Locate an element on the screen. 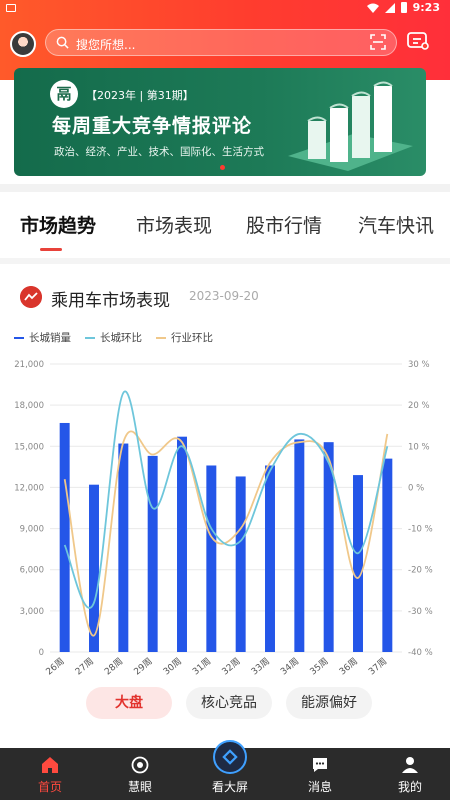 The height and width of the screenshot is (800, 450). y-right-tick-label: -30 % is located at coordinates (420, 612).